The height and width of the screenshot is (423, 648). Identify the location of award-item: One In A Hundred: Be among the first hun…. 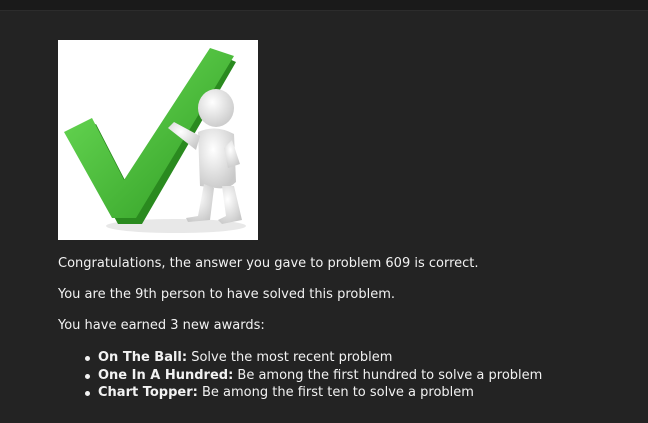
(300, 376).